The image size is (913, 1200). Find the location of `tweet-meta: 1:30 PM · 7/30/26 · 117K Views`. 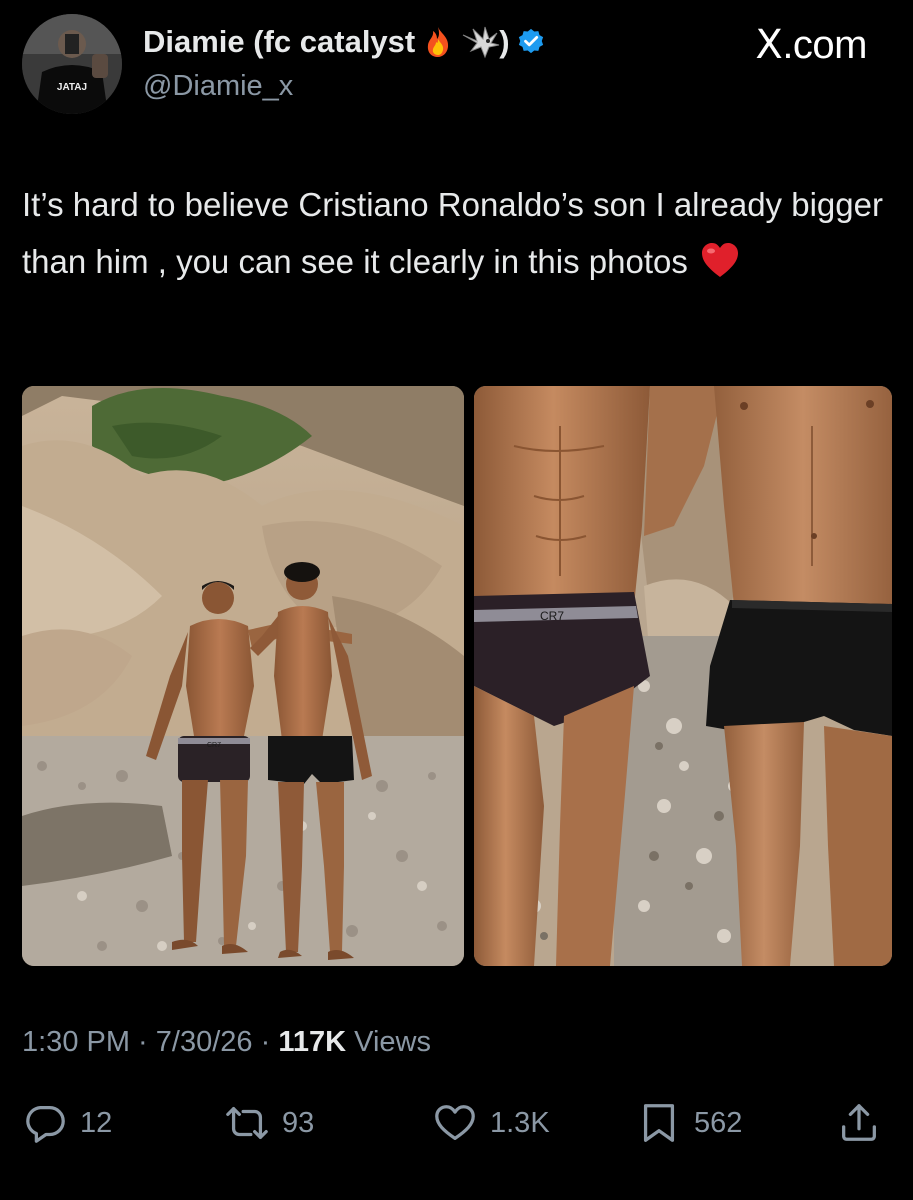

tweet-meta: 1:30 PM · 7/30/26 · 117K Views is located at coordinates (226, 1042).